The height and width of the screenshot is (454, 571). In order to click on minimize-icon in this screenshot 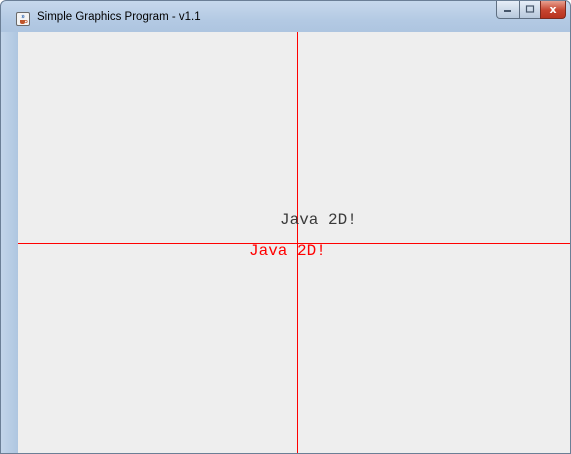, I will do `click(507, 10)`.